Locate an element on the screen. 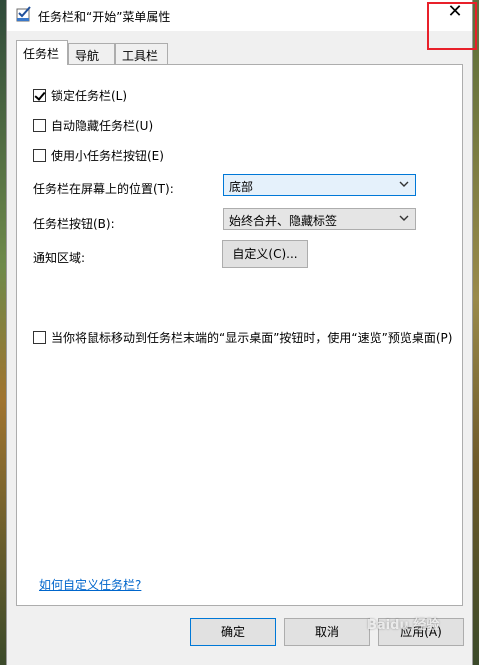 The width and height of the screenshot is (479, 665). taskbar-buttons-value: 始终合并、隐藏标签 is located at coordinates (283, 221).